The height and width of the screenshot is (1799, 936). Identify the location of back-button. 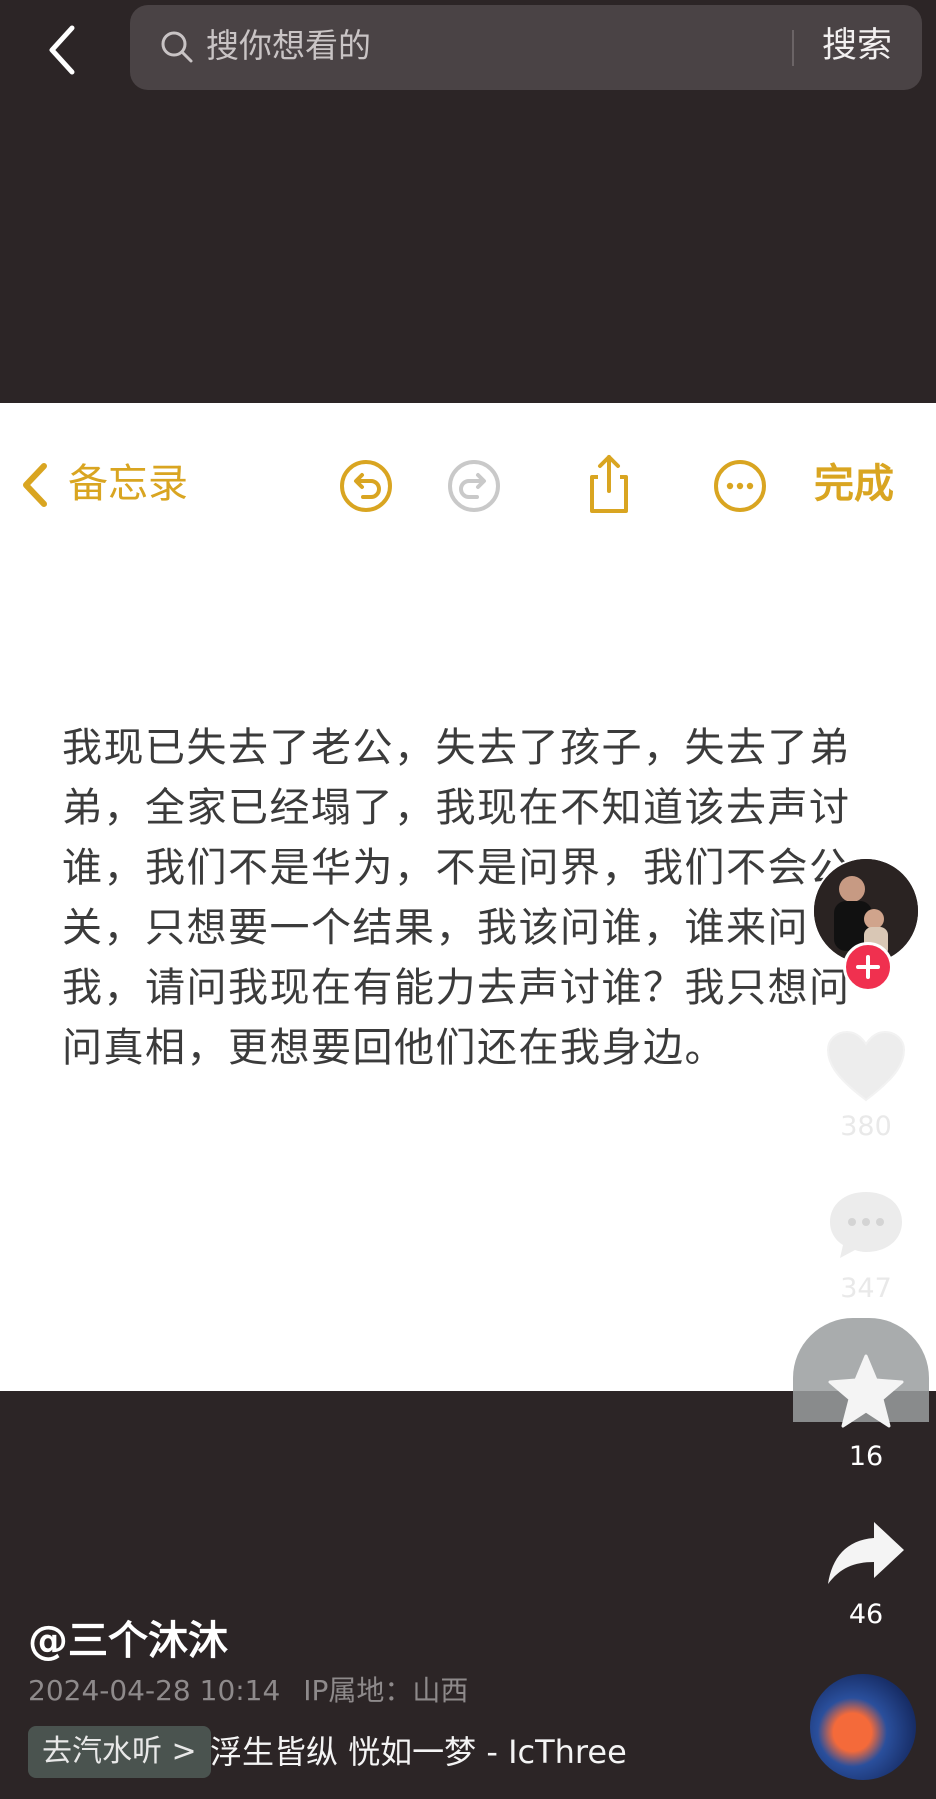
(63, 50).